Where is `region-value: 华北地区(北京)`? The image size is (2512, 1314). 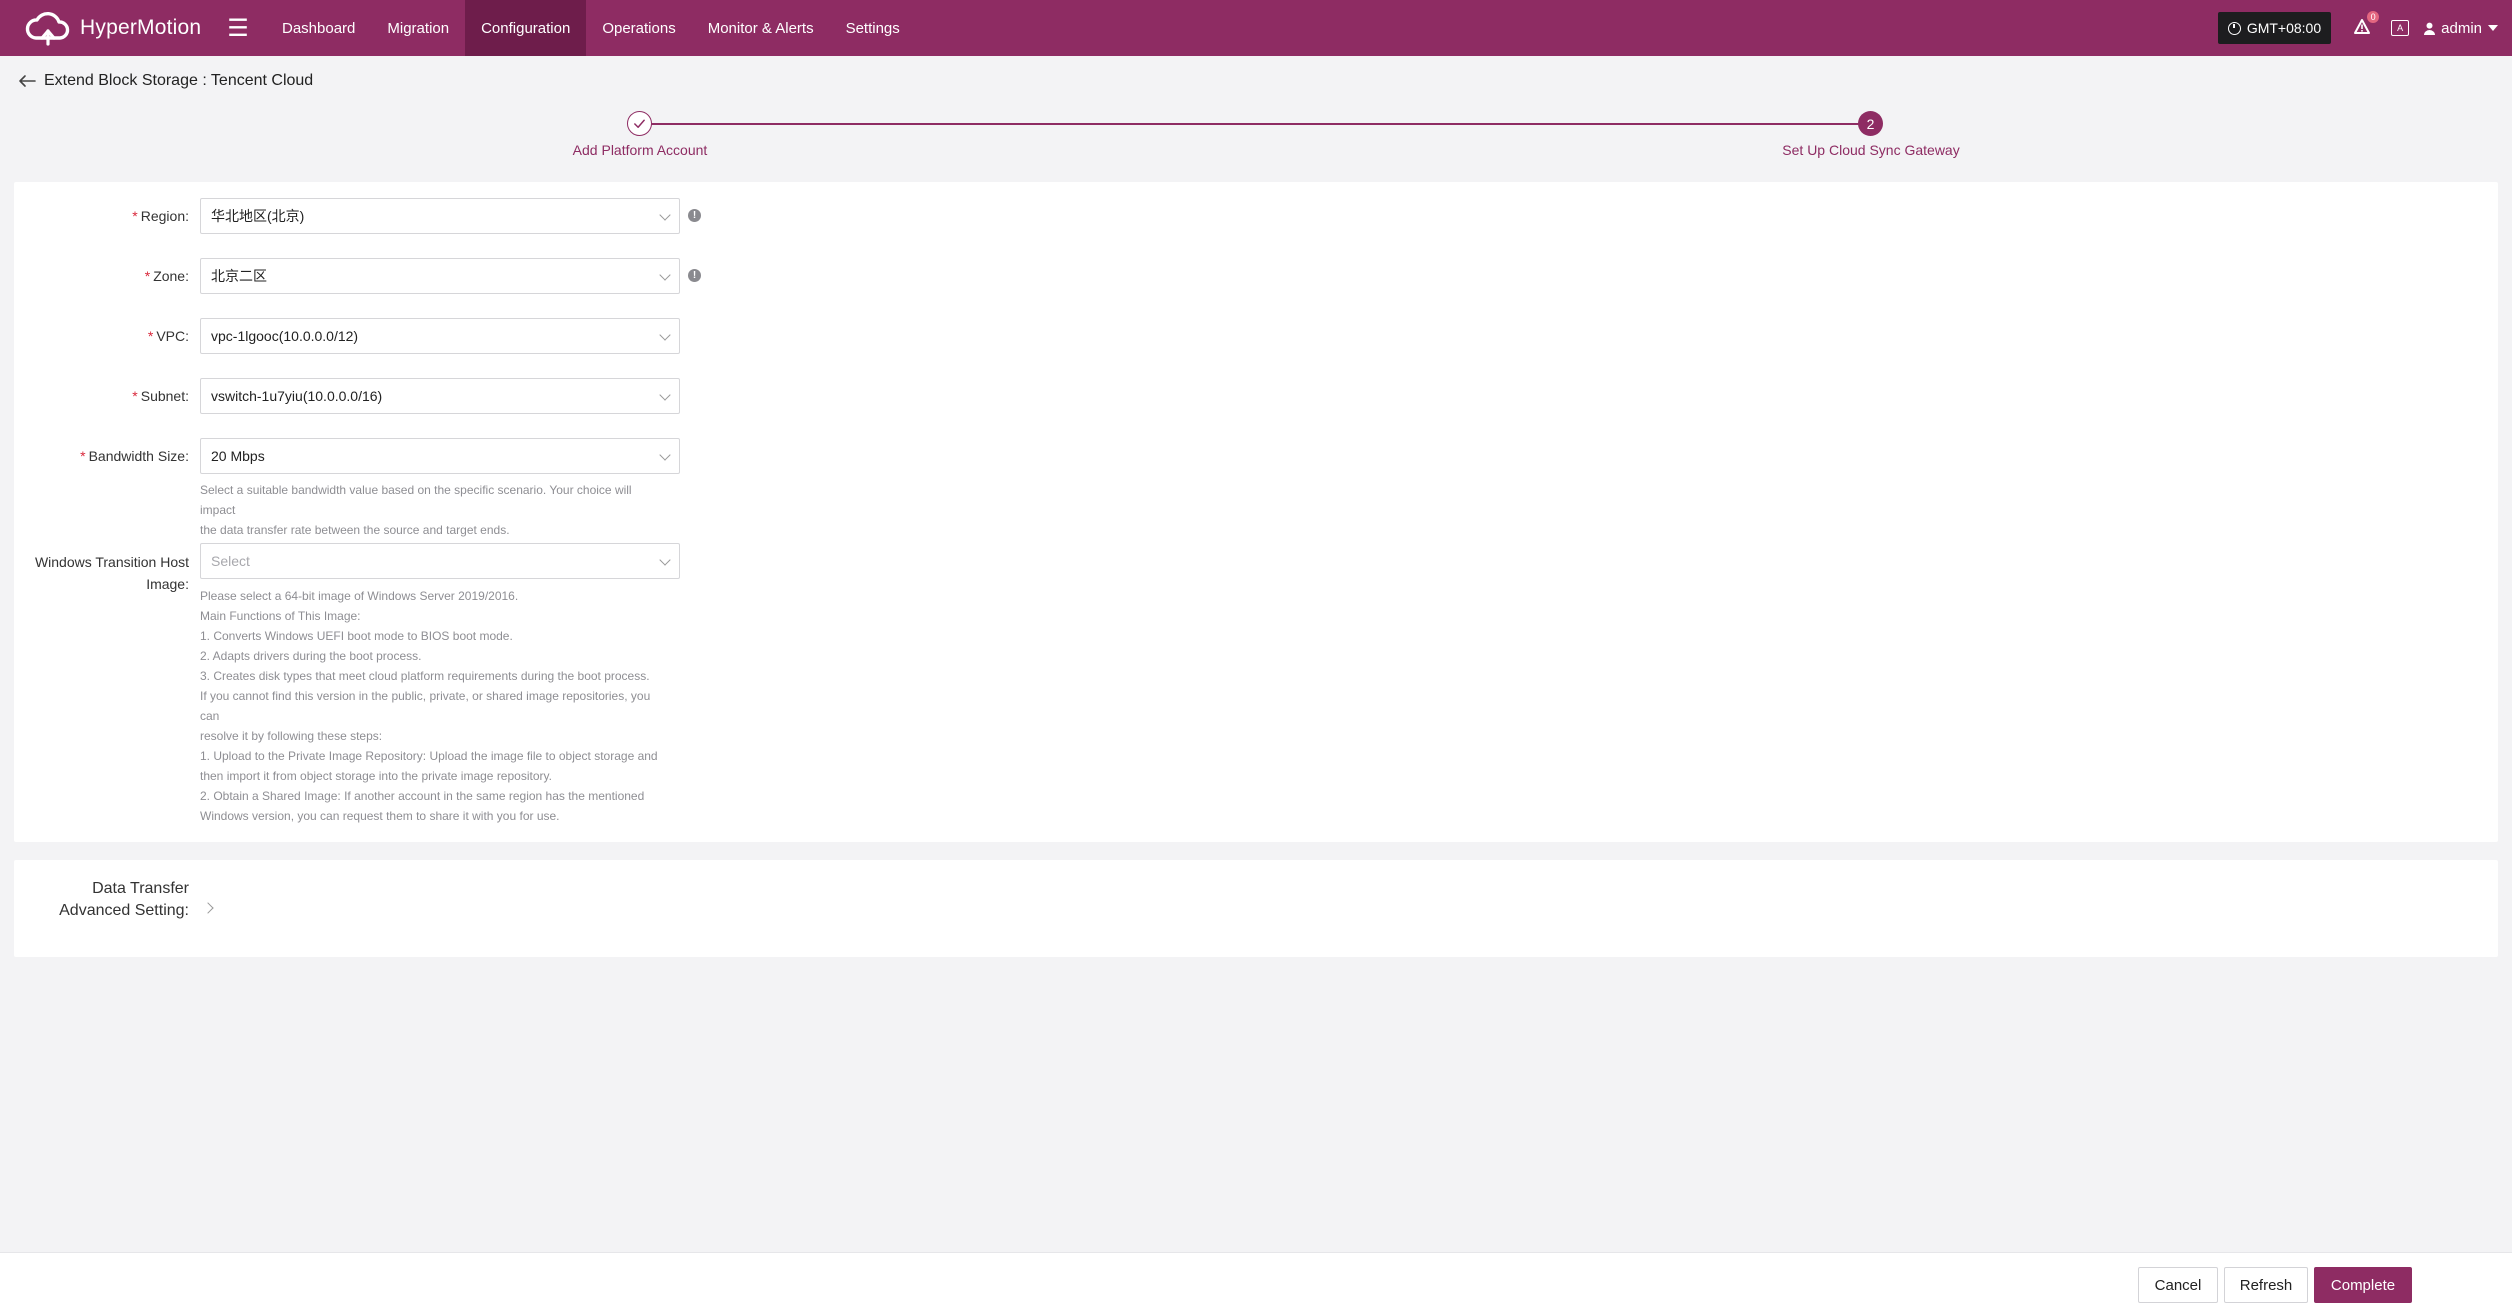
region-value: 华北地区(北京) is located at coordinates (258, 216).